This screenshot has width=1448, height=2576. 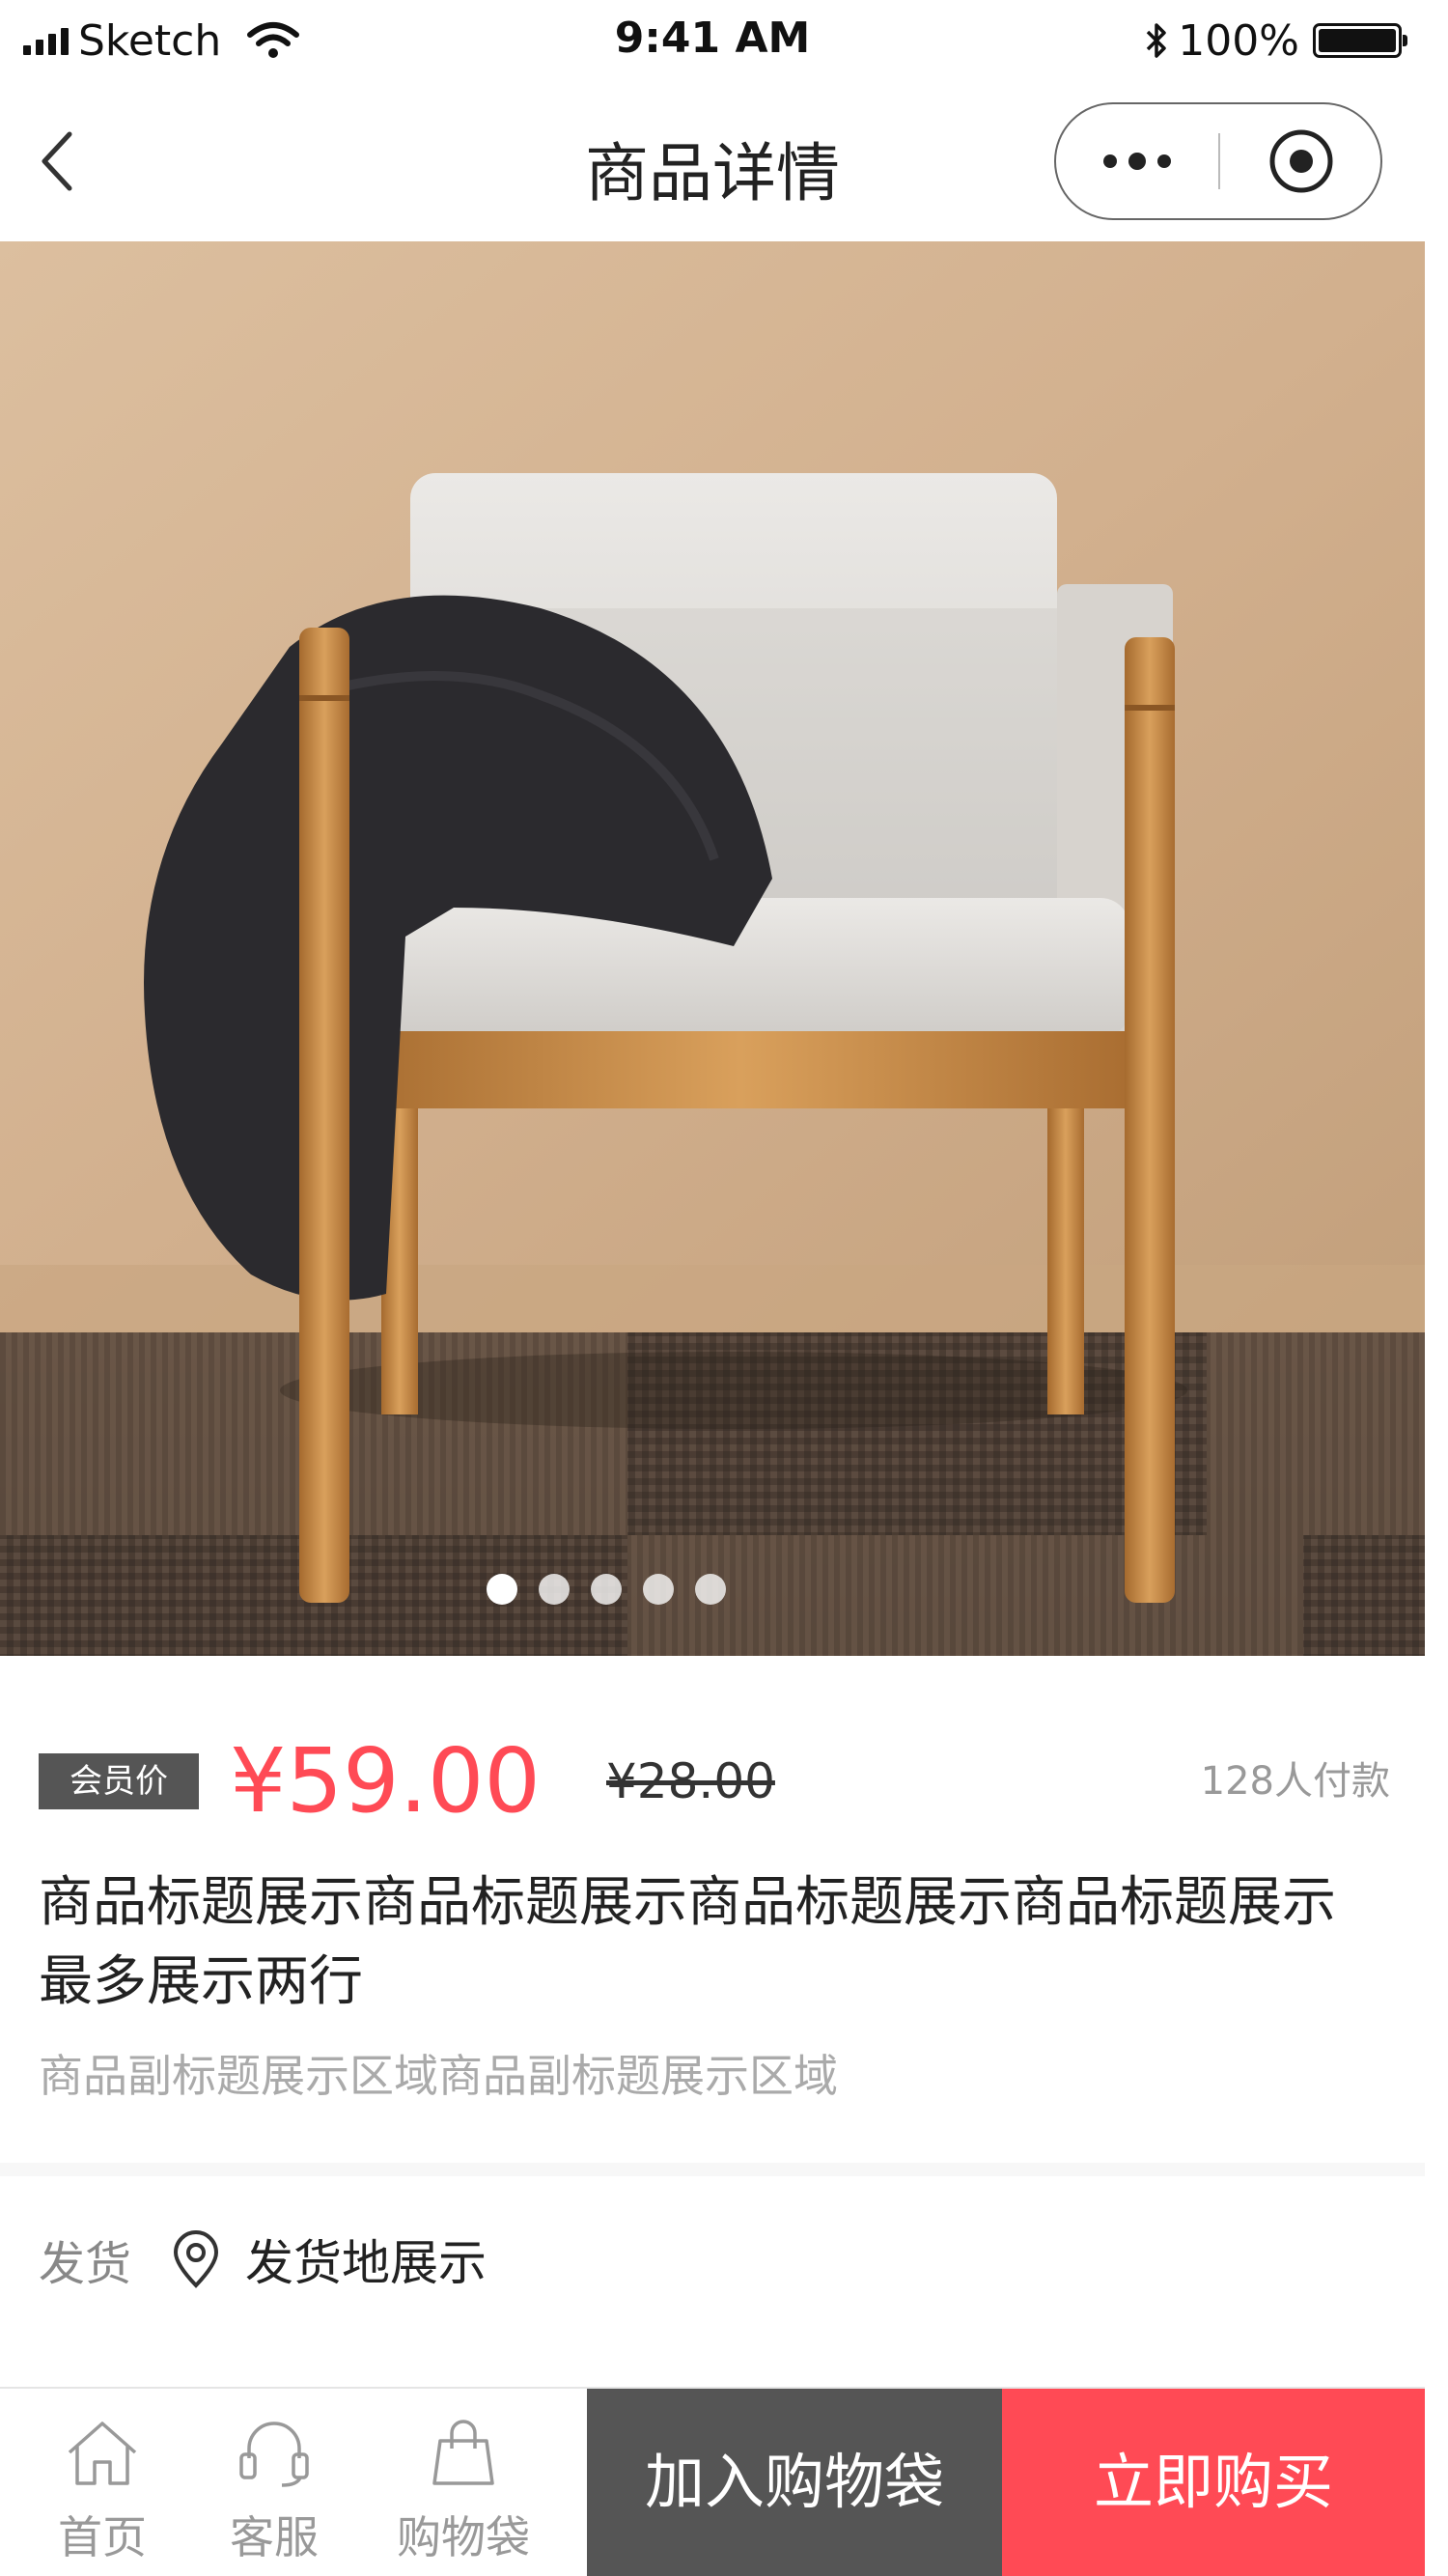 I want to click on tab-home: 首页, so click(x=103, y=2483).